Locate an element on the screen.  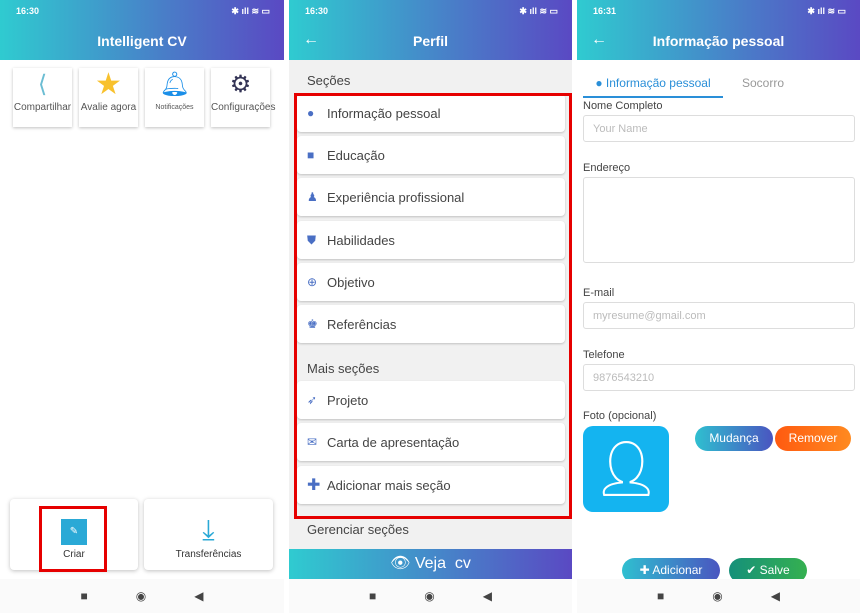
share-tile: ⟨ Compartilhar is located at coordinates (42, 97).